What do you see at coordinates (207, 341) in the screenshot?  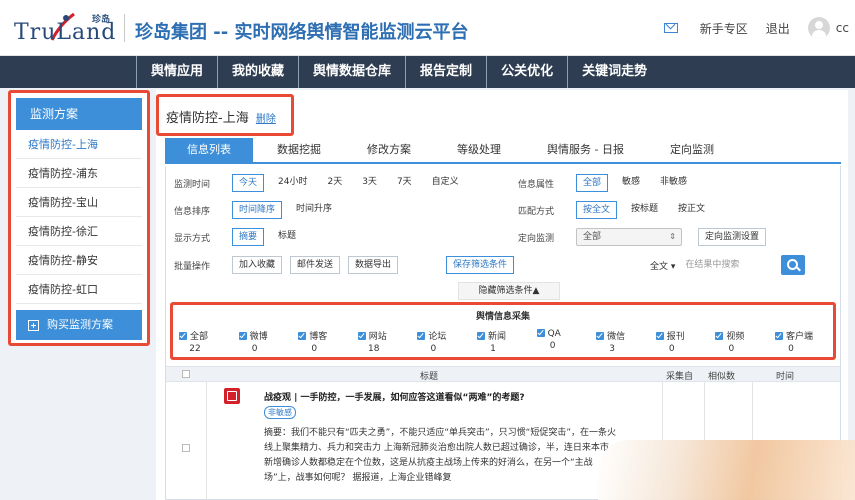 I see `source-all: 全部 22` at bounding box center [207, 341].